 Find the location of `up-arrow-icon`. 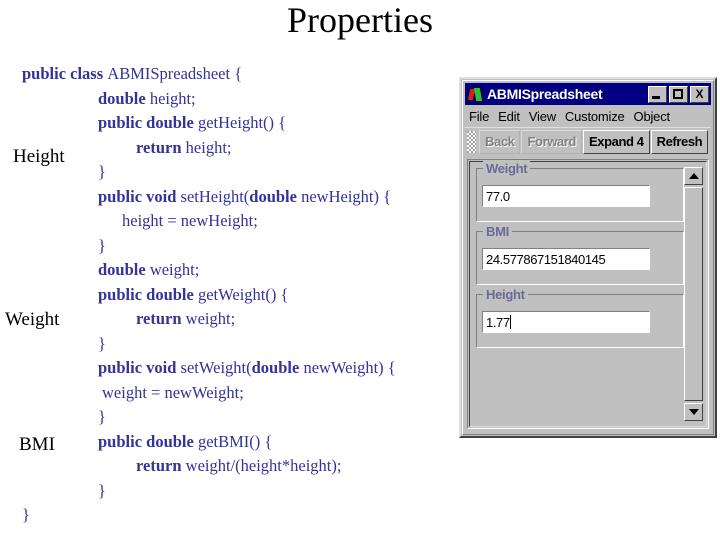

up-arrow-icon is located at coordinates (693, 176).